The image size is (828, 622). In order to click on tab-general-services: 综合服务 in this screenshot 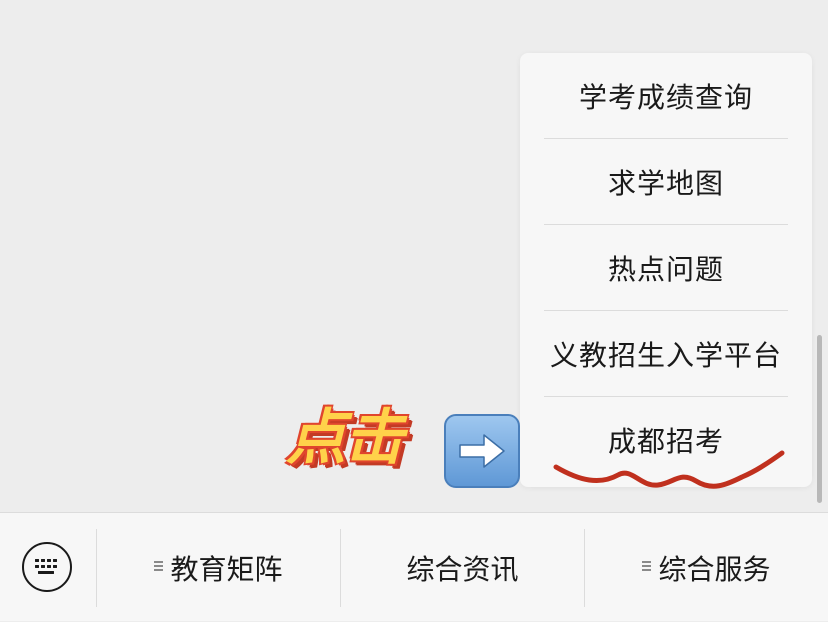, I will do `click(706, 567)`.